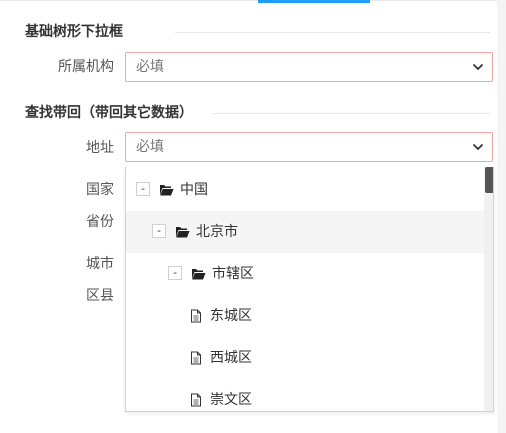 This screenshot has width=506, height=433. I want to click on district-label: 区县, so click(100, 296).